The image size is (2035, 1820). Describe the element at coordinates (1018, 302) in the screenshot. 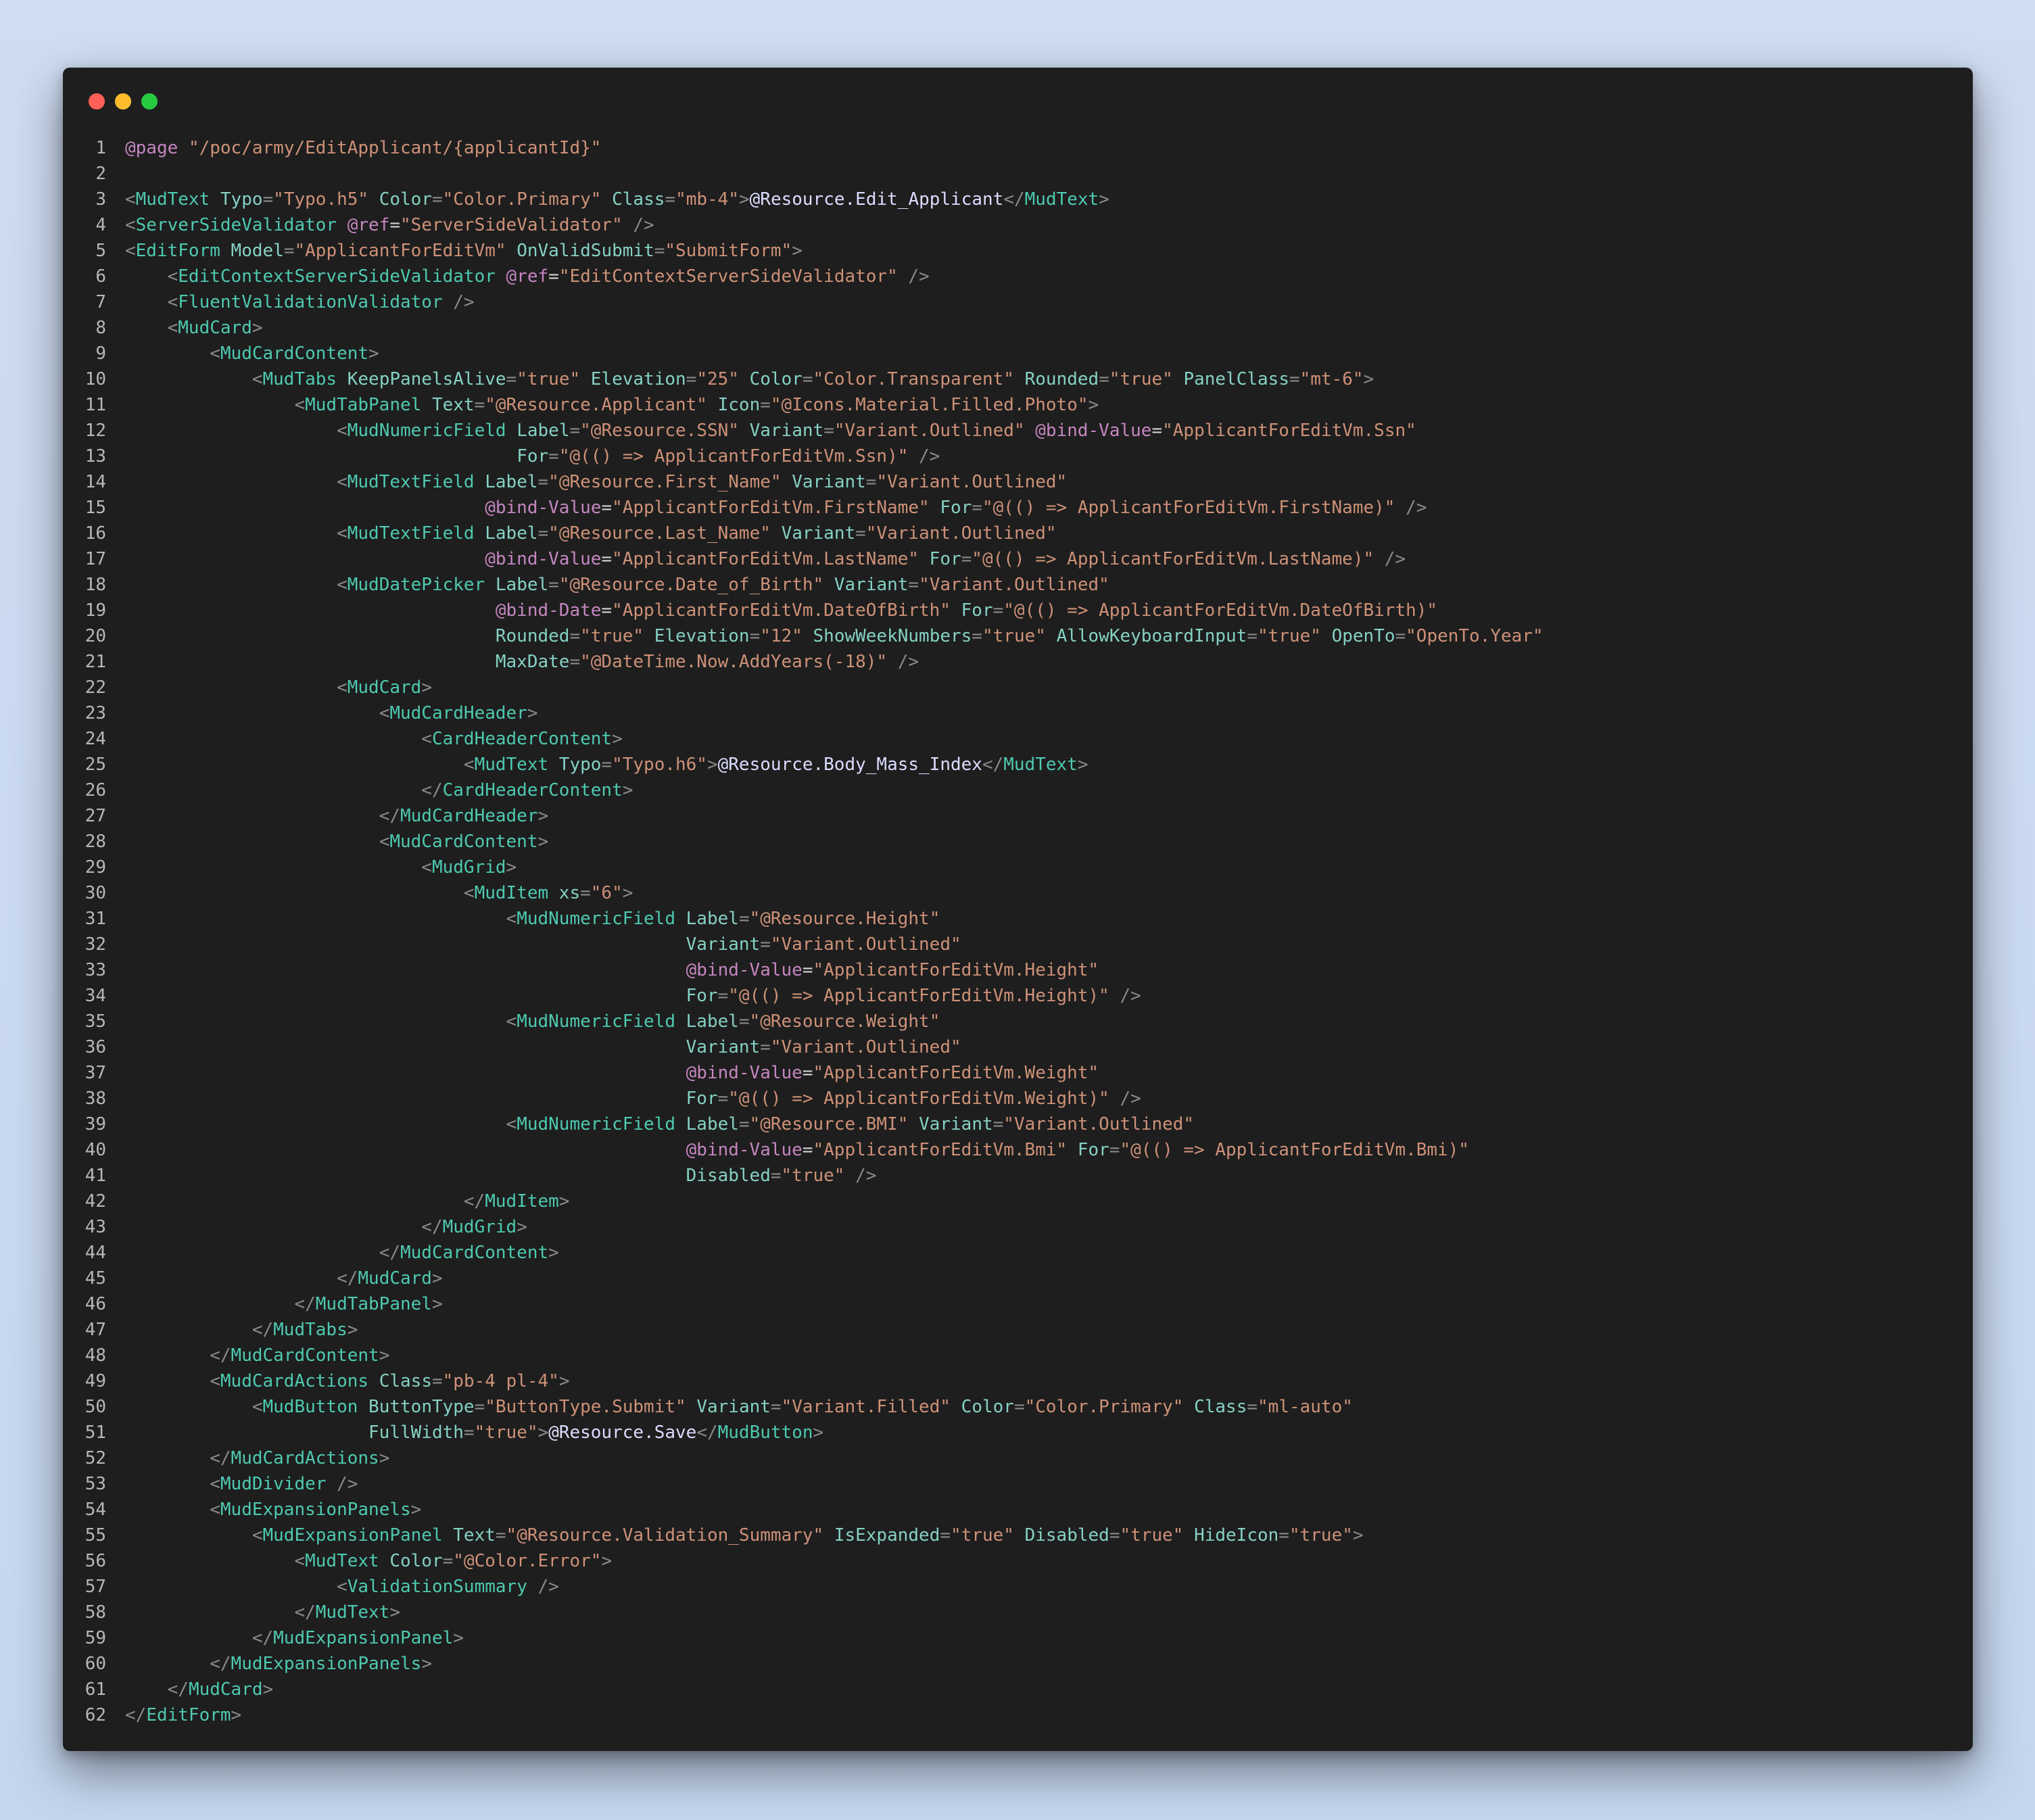

I see `code-line: 7 <FluentValidationValidator />` at that location.